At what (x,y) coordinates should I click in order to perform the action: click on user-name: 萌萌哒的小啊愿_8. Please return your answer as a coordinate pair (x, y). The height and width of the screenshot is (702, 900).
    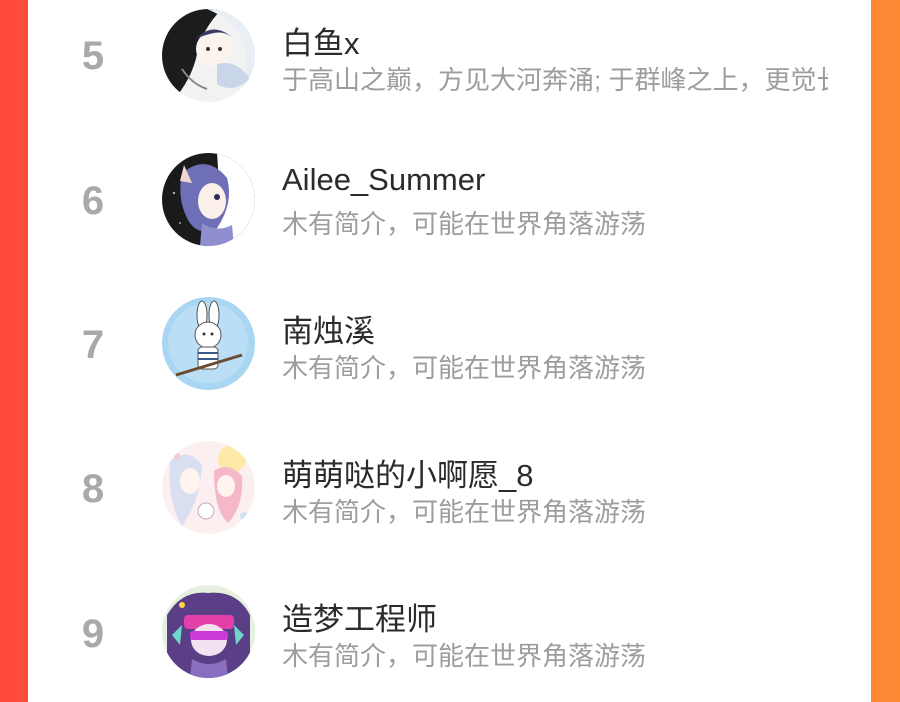
    Looking at the image, I should click on (407, 472).